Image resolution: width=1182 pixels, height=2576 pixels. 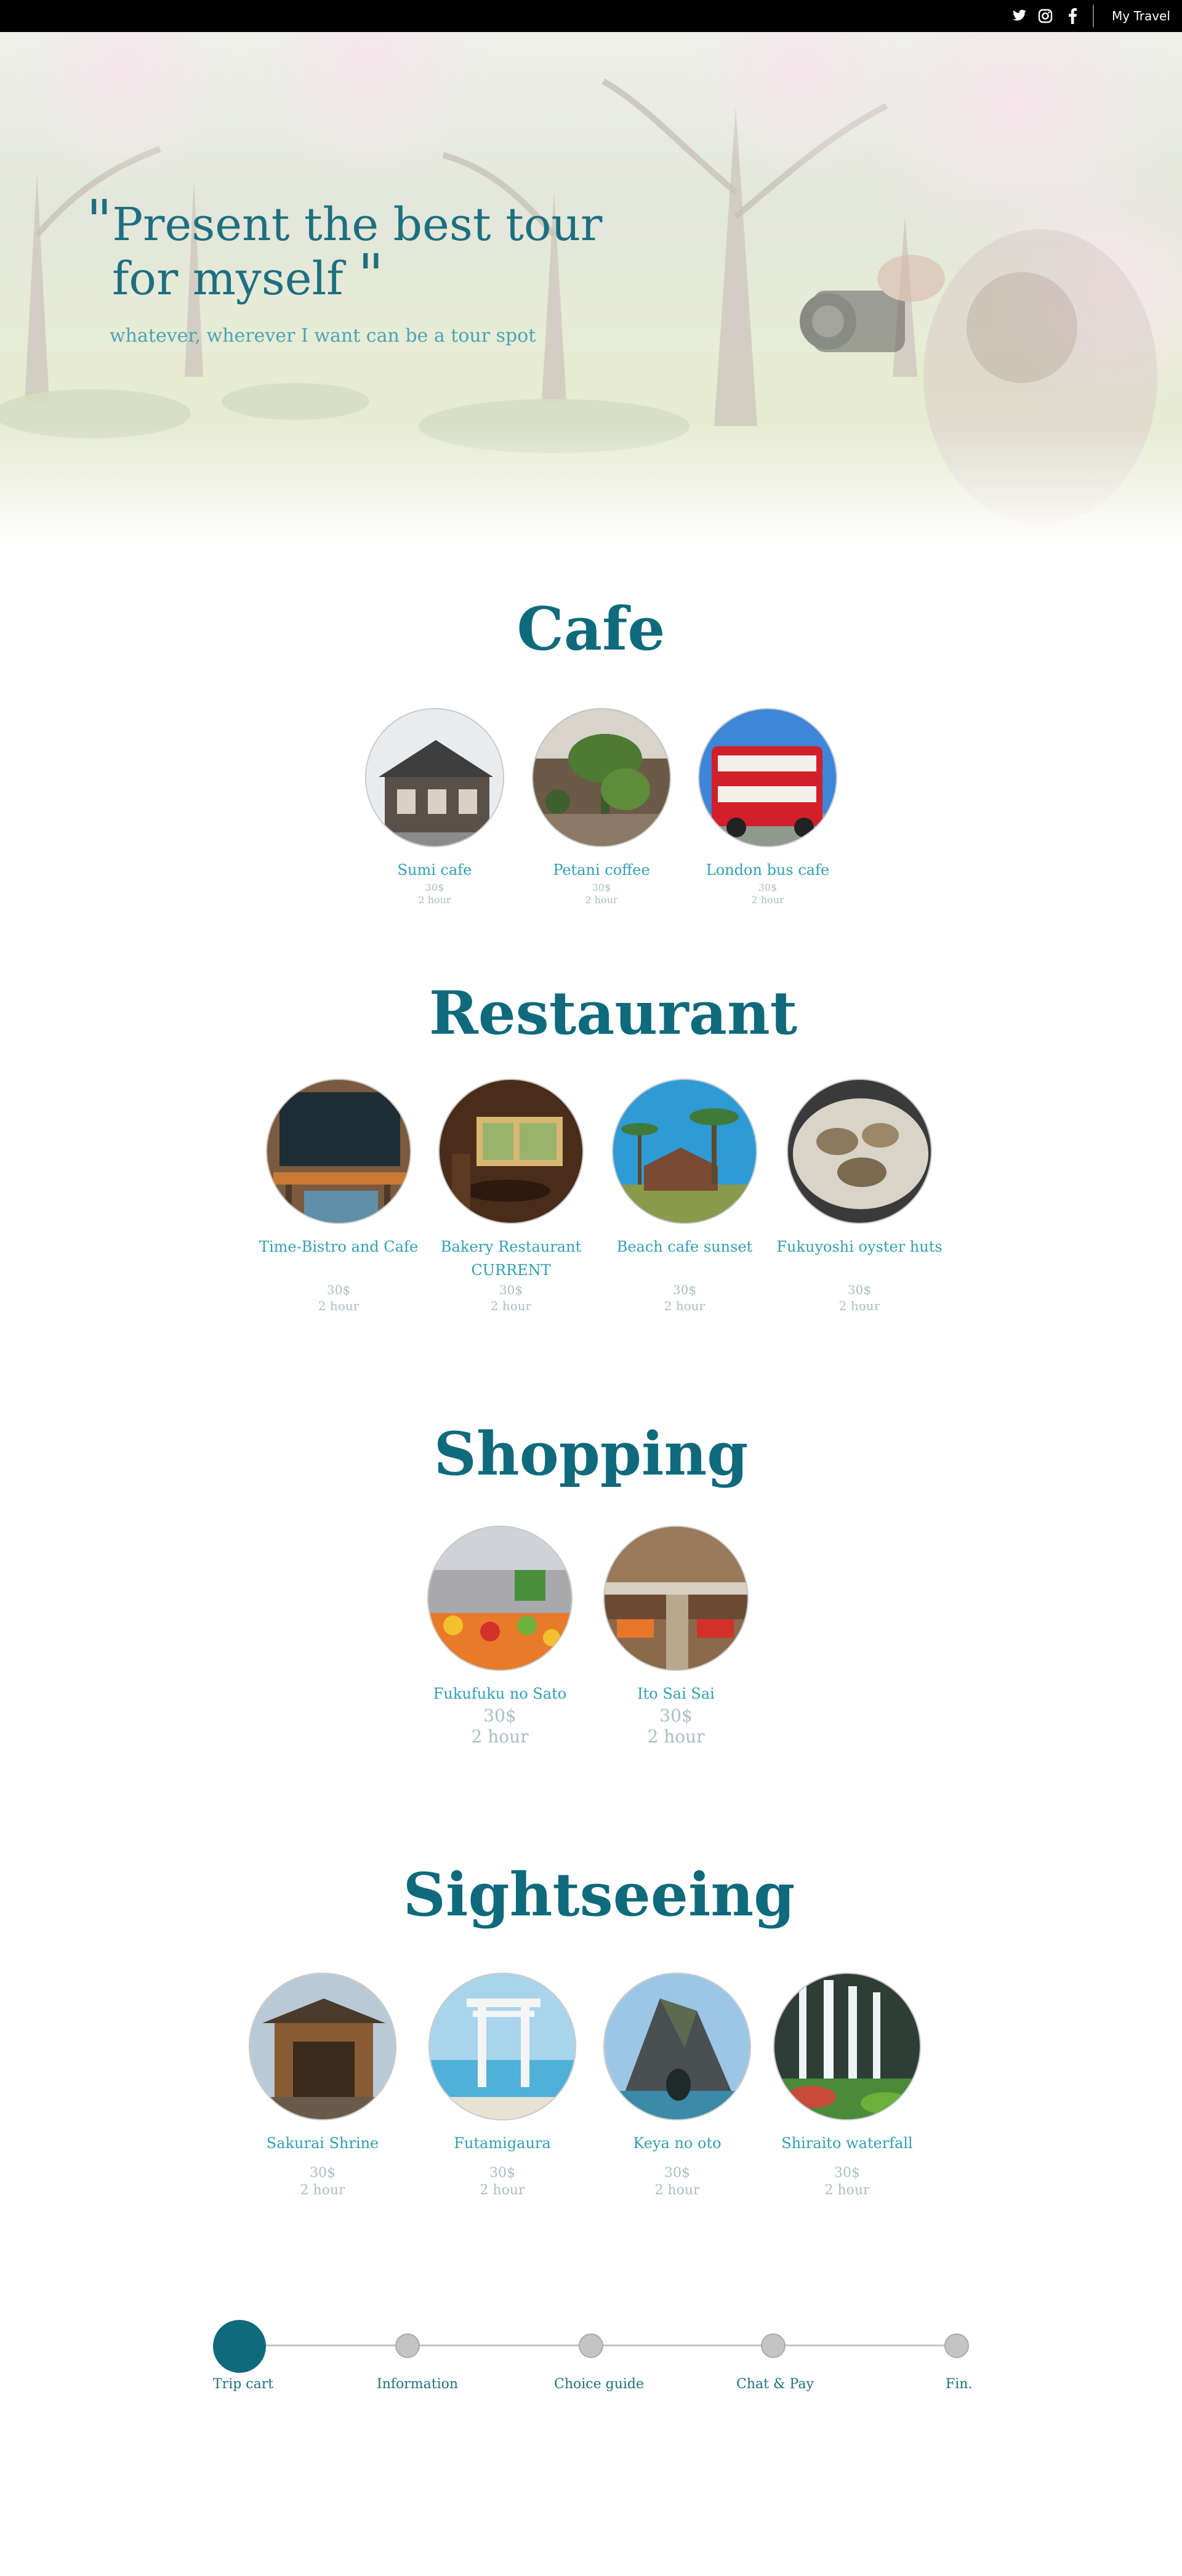 I want to click on sightseeing-item: Shiraito waterfall 30$ 2 hour, so click(x=847, y=2086).